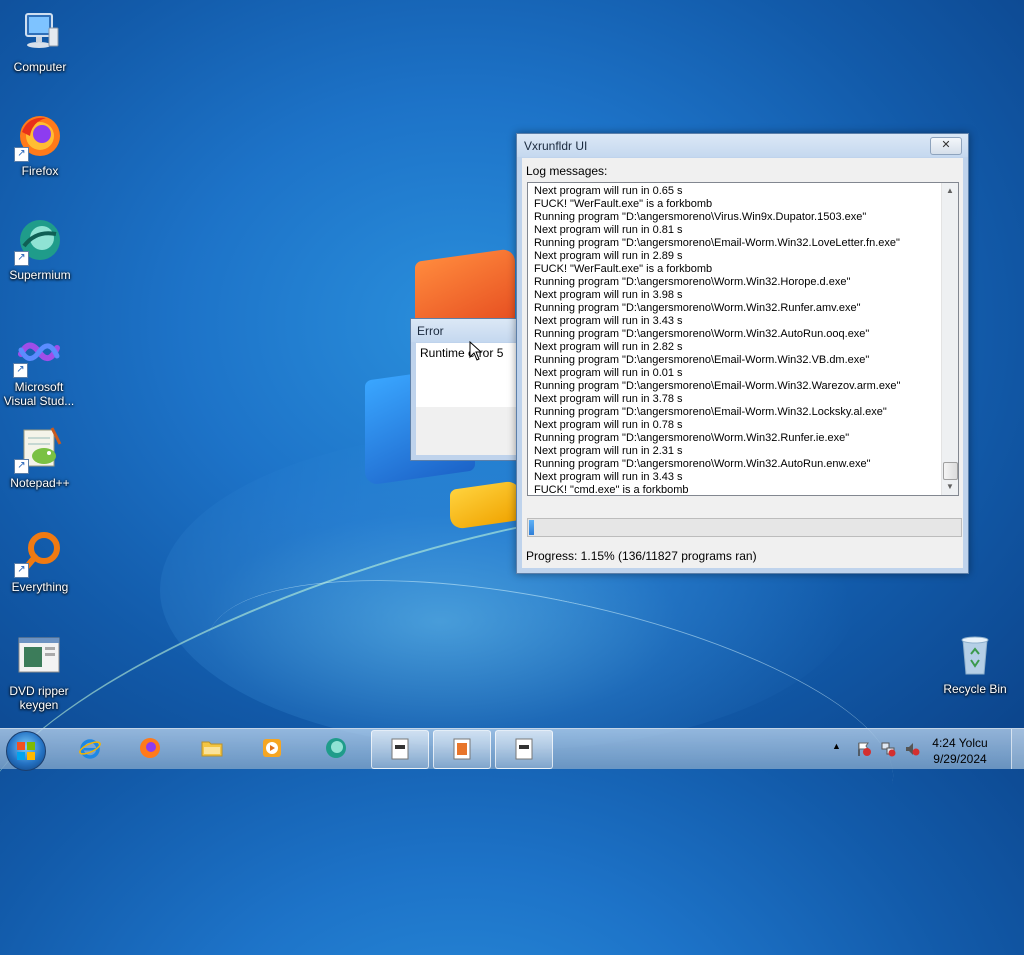 This screenshot has height=955, width=1024. I want to click on media-player-icon, so click(272, 748).